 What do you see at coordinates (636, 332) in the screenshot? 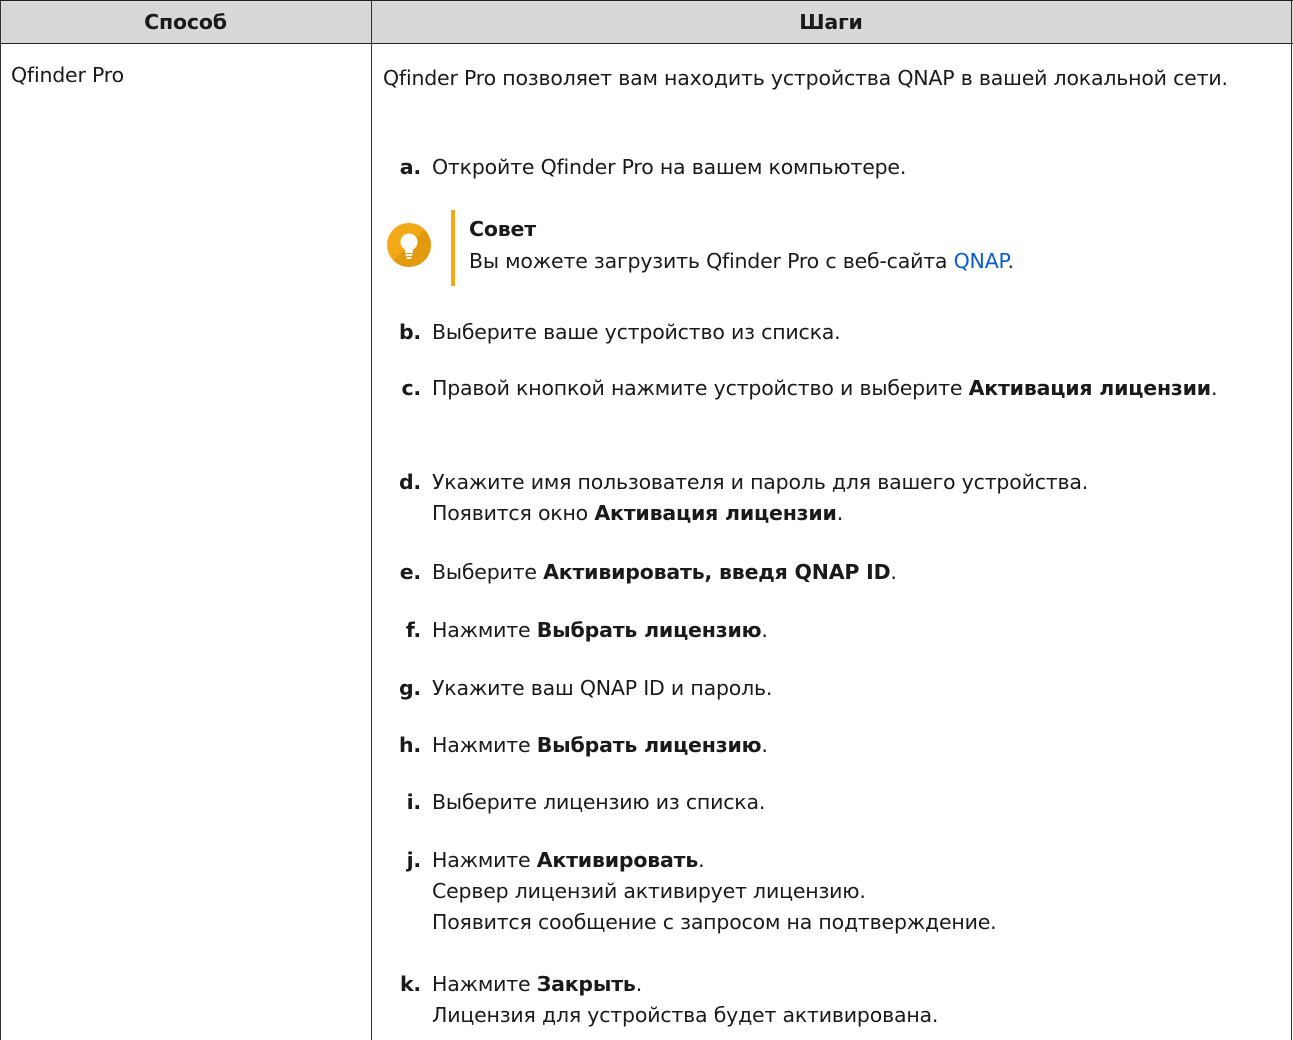
I see `step-text: Выберите ваше устройство из списка.` at bounding box center [636, 332].